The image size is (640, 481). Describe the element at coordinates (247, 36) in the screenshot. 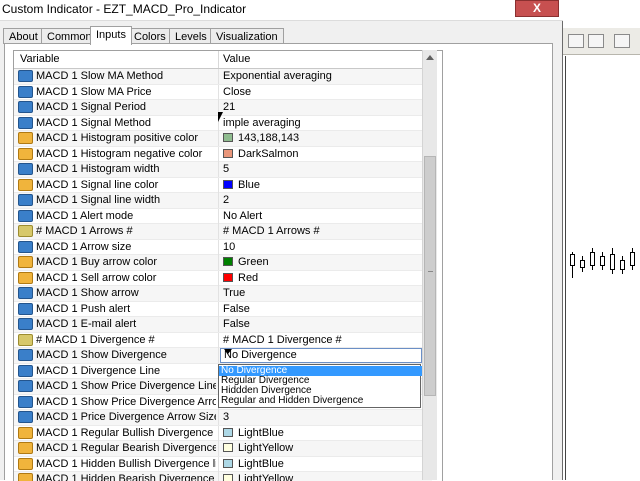

I see `tab-visualization: Visualization` at that location.